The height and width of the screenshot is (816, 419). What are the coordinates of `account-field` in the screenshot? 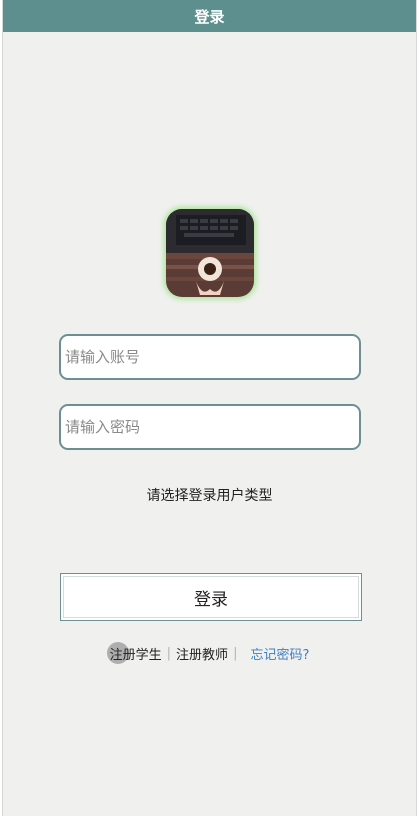 It's located at (210, 357).